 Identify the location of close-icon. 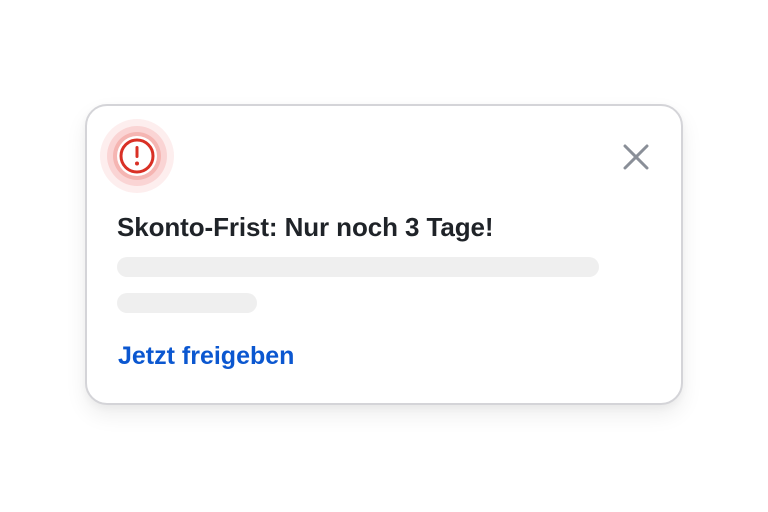
(636, 157).